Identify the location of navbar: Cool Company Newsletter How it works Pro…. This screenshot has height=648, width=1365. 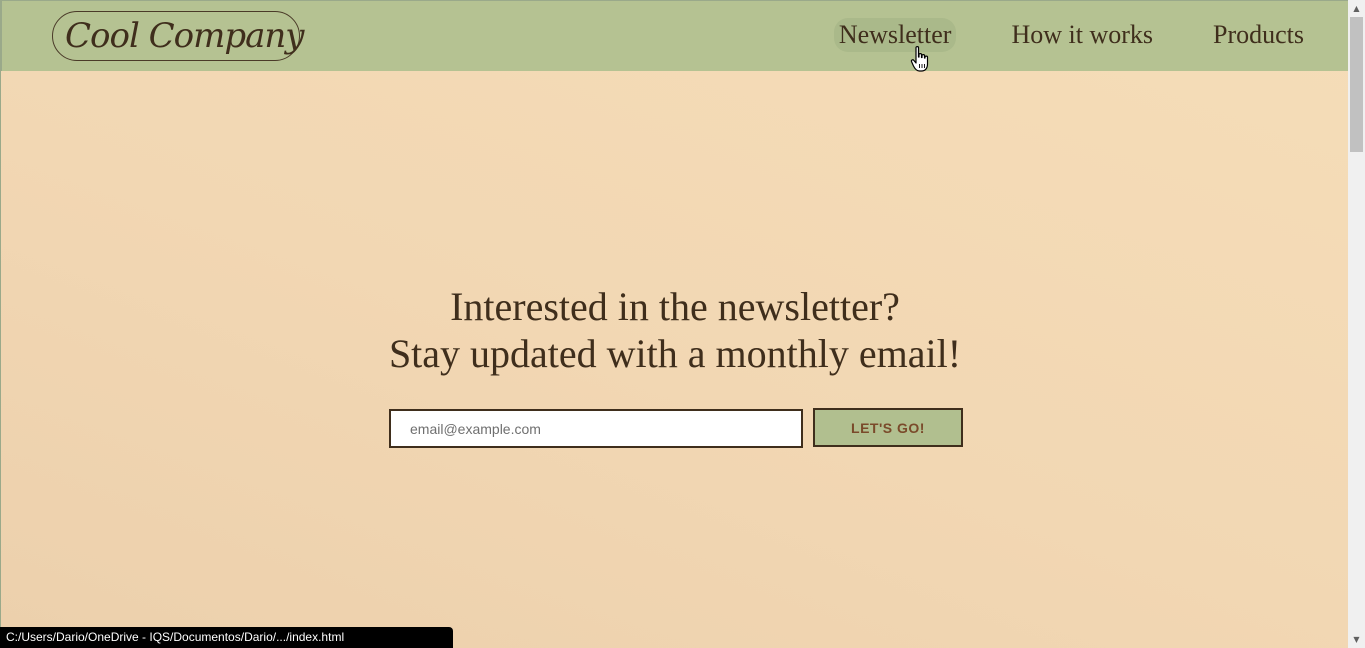
(675, 35).